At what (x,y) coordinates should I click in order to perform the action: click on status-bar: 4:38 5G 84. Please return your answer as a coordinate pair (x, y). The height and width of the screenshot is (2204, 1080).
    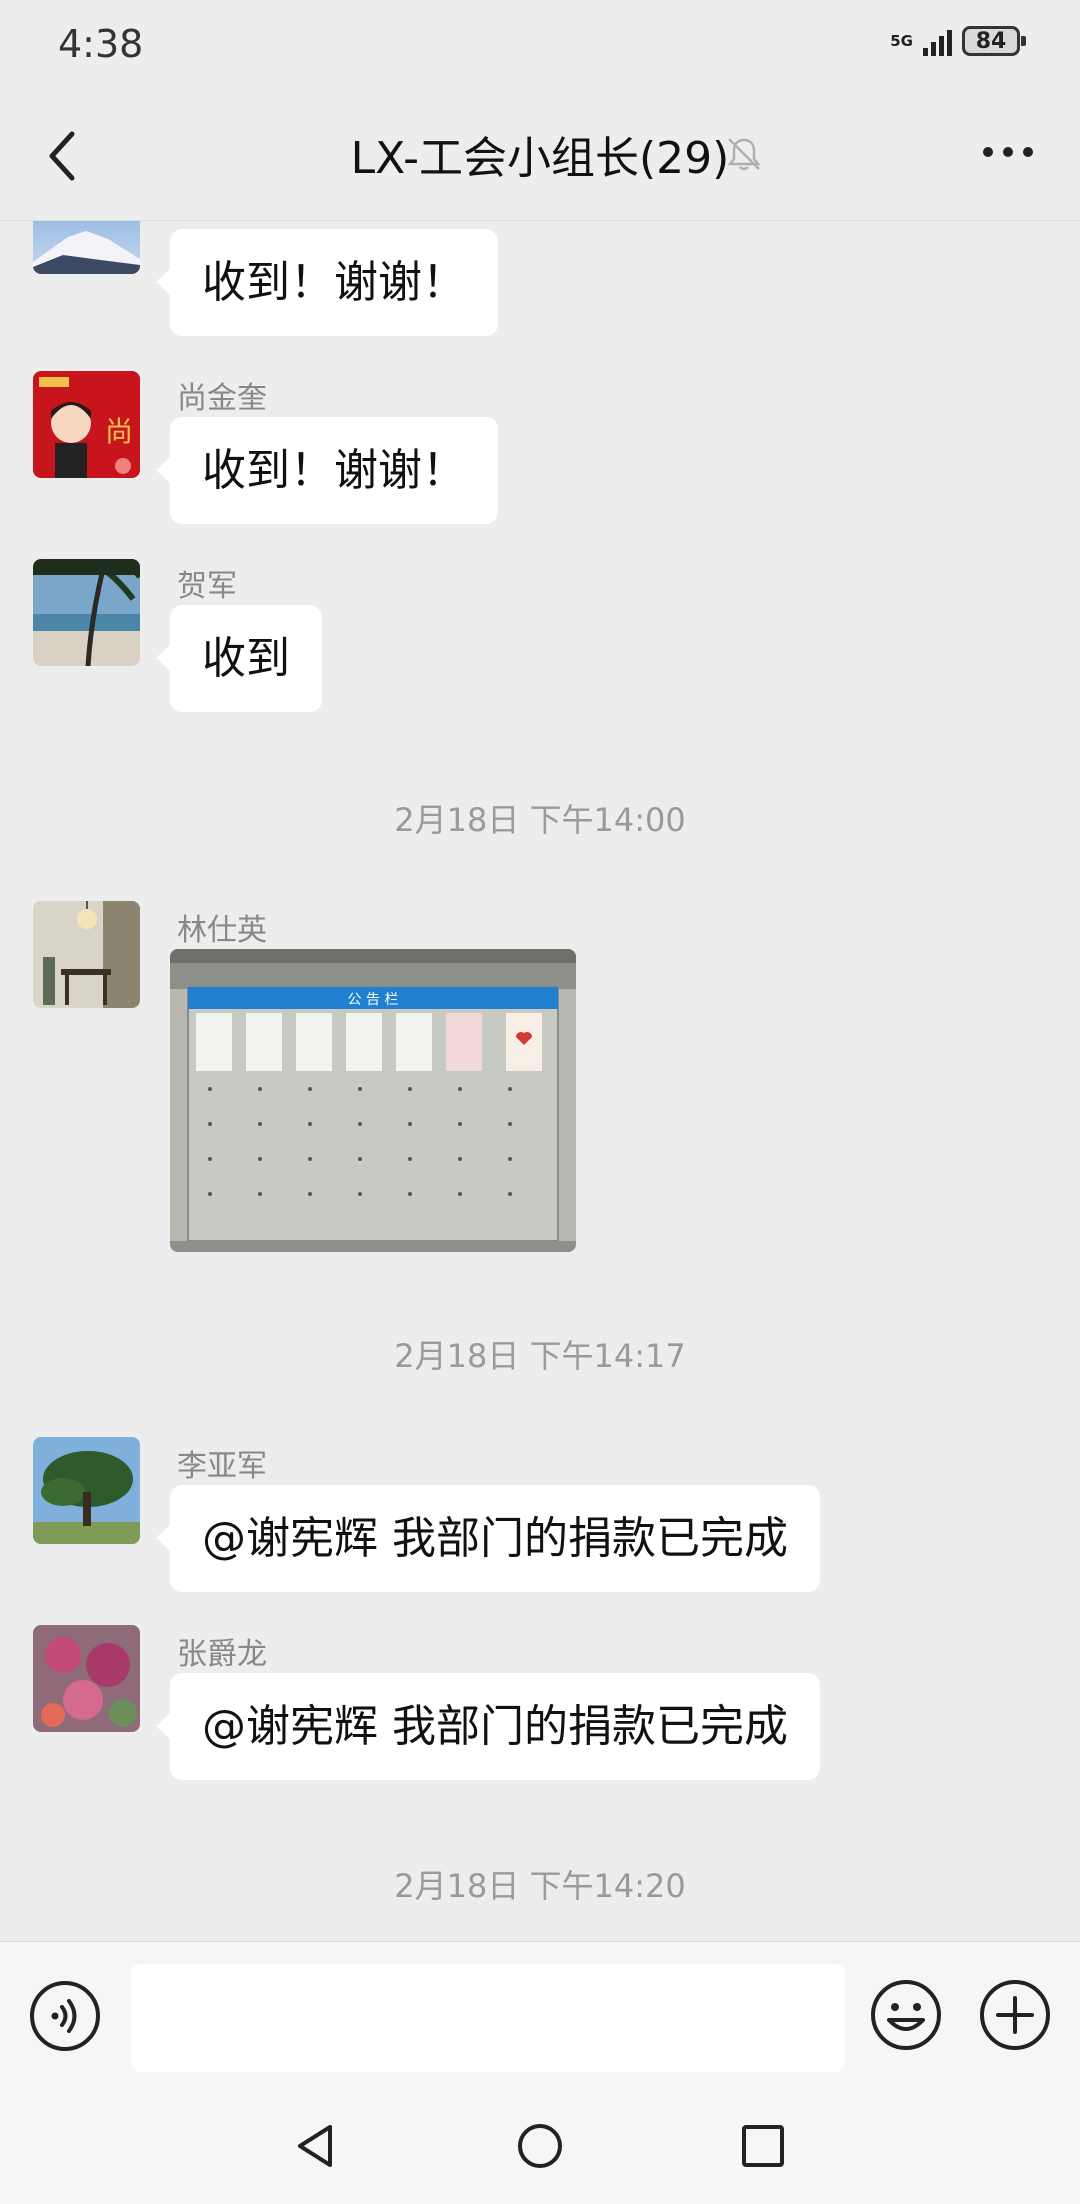
    Looking at the image, I should click on (540, 45).